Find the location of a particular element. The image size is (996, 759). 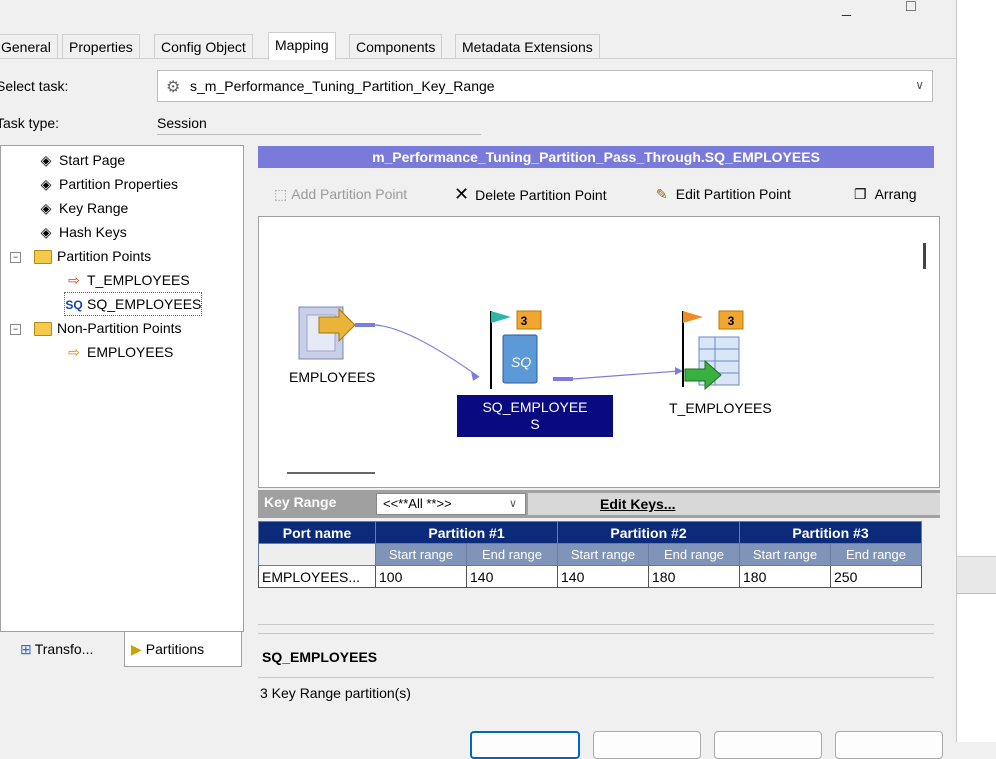

tree-item-key-range: ◈ Key Range is located at coordinates (83, 208).